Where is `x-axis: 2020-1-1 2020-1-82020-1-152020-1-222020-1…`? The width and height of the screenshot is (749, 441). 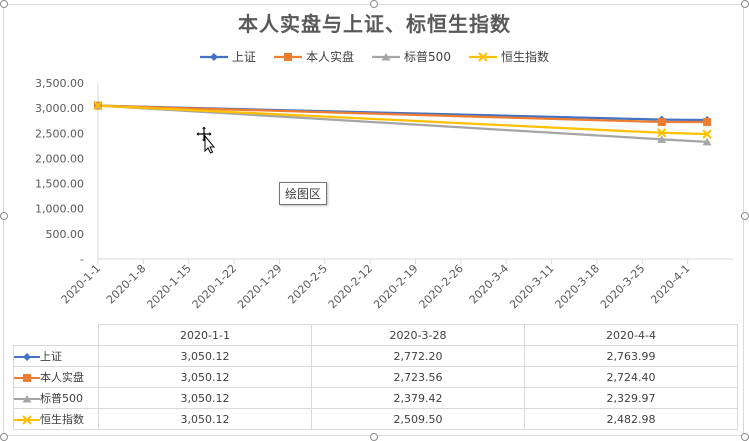 x-axis: 2020-1-1 2020-1-82020-1-152020-1-222020-1… is located at coordinates (396, 284).